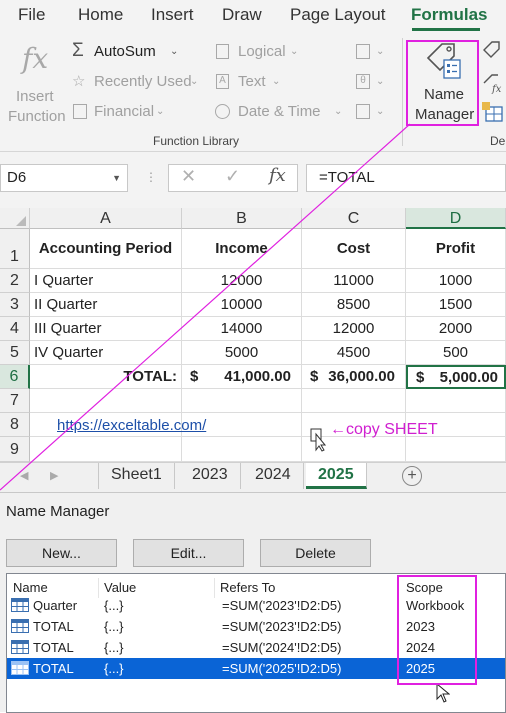 Image resolution: width=506 pixels, height=713 pixels. Describe the element at coordinates (354, 377) in the screenshot. I see `total-cost-cell: $ 36,000.00` at that location.